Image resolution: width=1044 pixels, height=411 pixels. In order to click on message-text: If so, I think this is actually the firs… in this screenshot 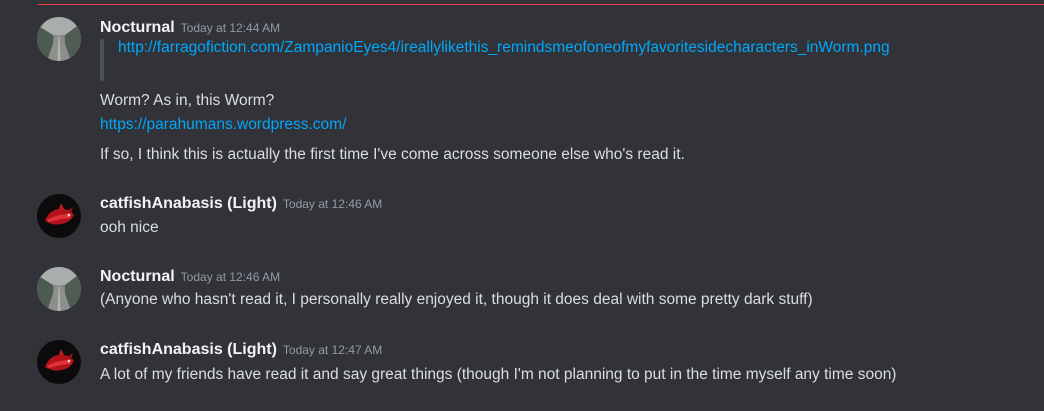, I will do `click(392, 154)`.